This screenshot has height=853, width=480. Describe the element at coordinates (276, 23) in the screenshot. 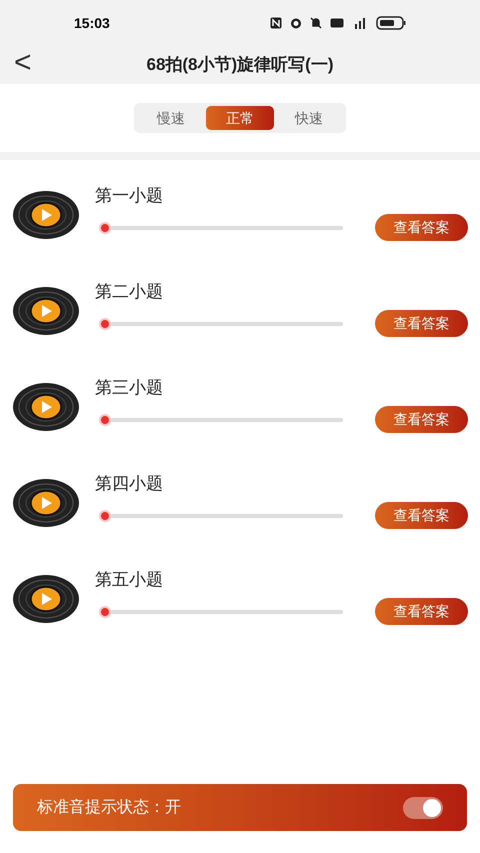

I see `nfc-icon` at that location.